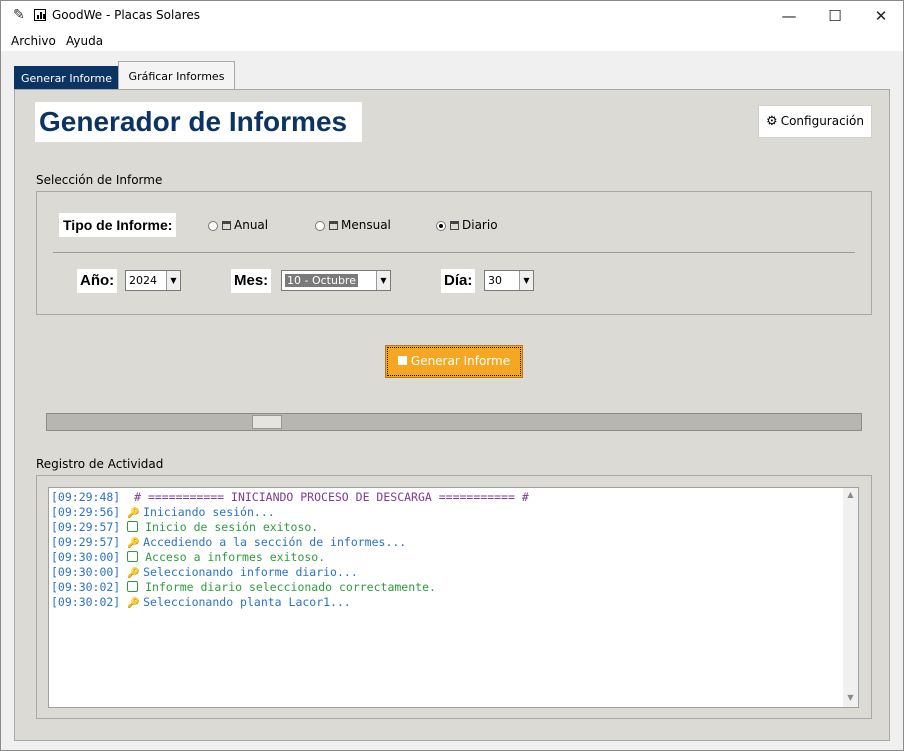  Describe the element at coordinates (509, 280) in the screenshot. I see `day-select: 30 ▼` at that location.